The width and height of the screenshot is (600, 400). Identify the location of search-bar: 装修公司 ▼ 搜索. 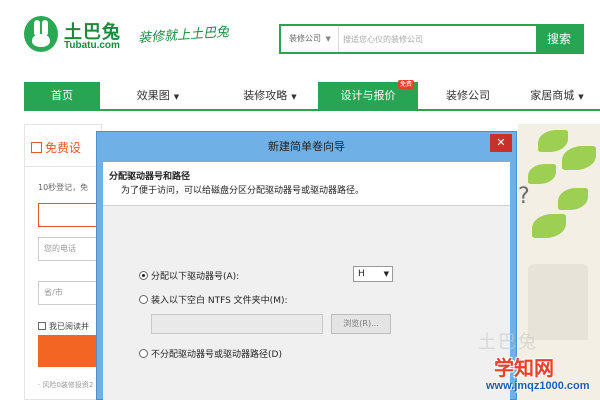
(431, 39).